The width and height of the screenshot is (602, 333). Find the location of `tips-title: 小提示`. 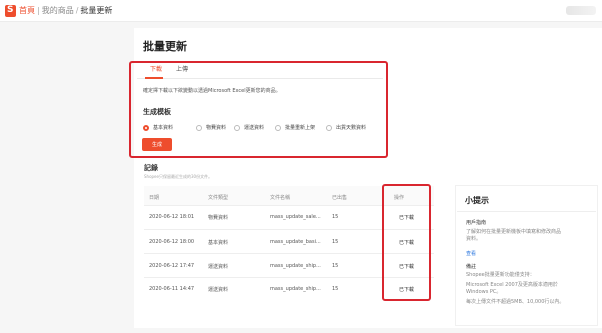

tips-title: 小提示 is located at coordinates (477, 200).